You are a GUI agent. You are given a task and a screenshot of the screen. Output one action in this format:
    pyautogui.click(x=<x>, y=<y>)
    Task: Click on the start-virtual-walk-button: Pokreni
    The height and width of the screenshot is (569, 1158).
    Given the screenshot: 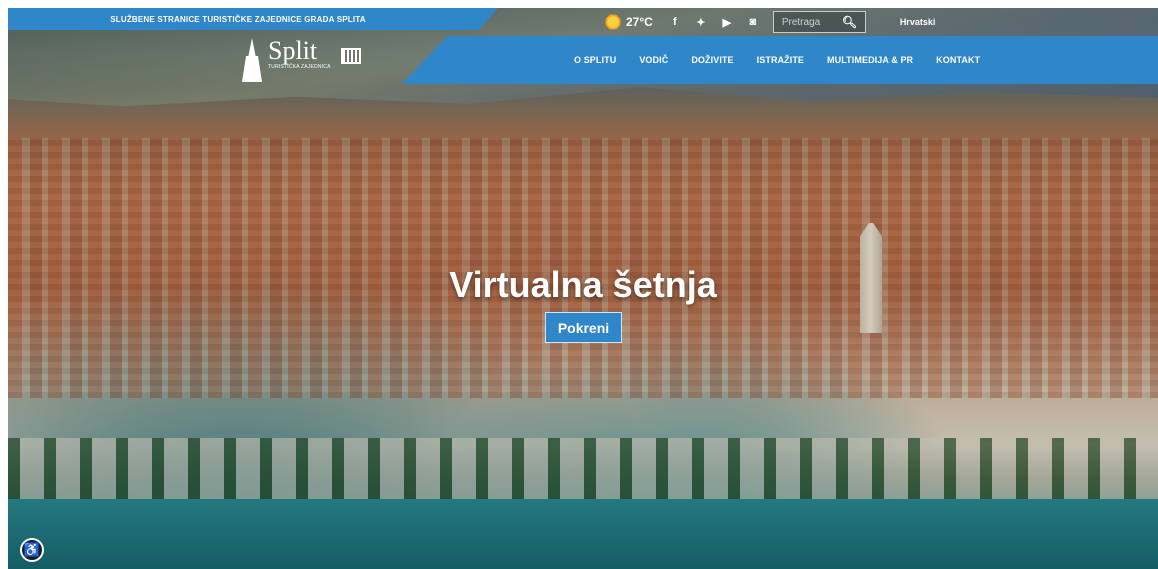 What is the action you would take?
    pyautogui.click(x=583, y=327)
    